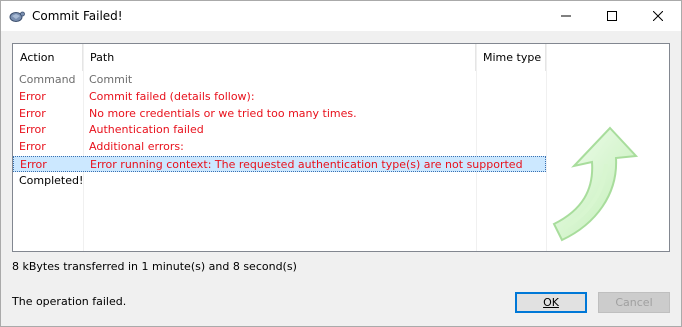  I want to click on row-path: Commit failed (details follow):, so click(172, 96).